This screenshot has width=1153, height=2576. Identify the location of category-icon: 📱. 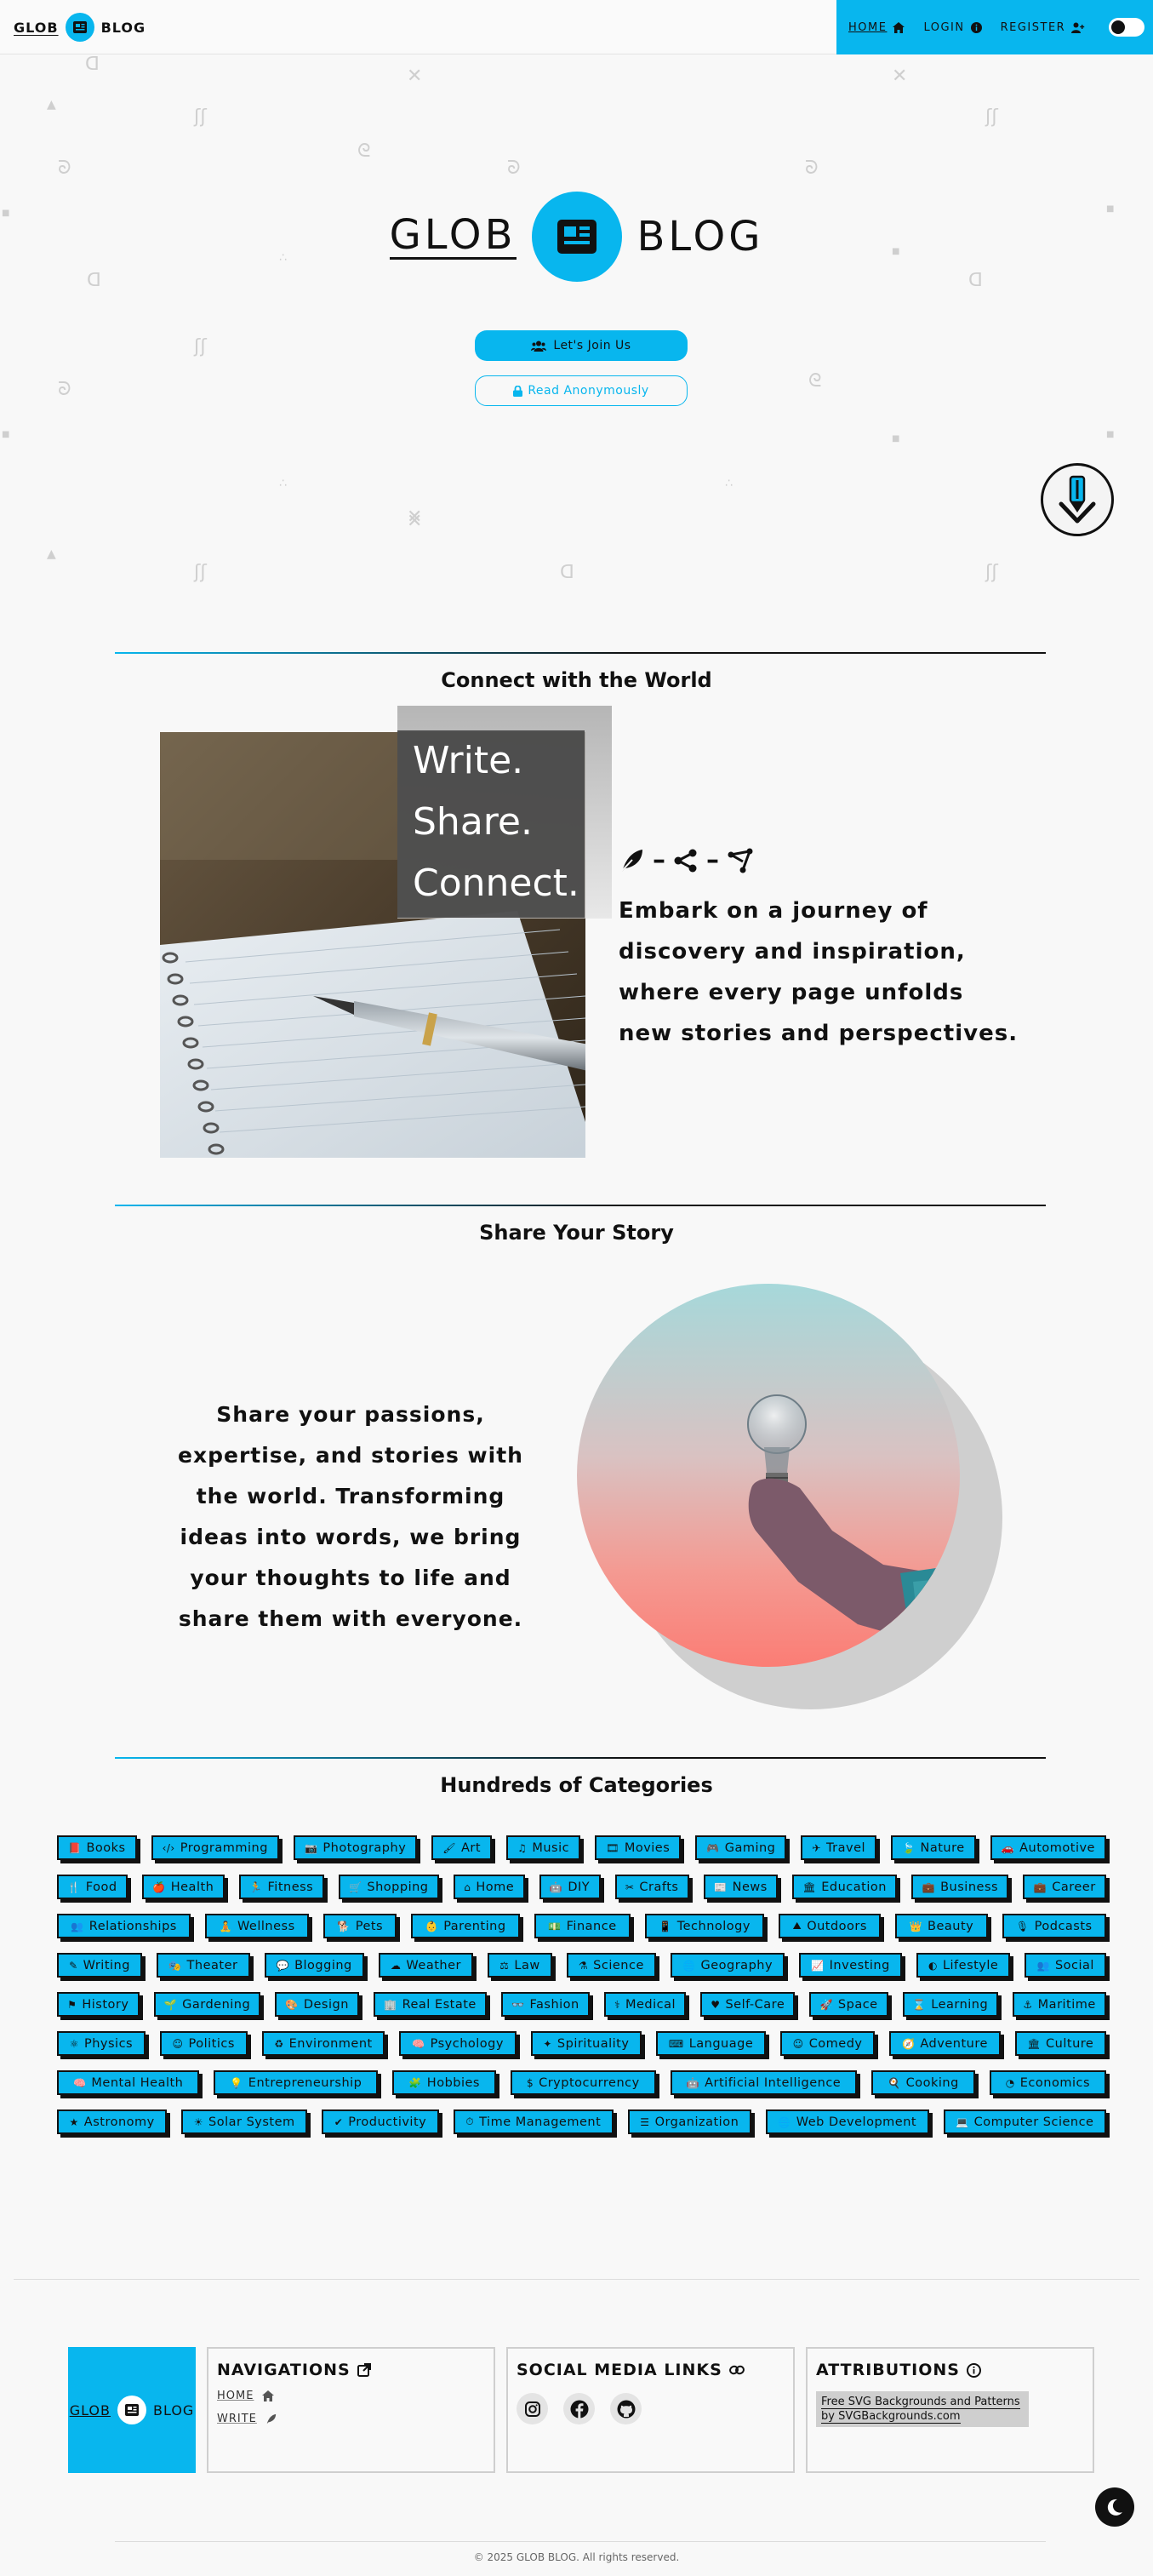
(665, 1926).